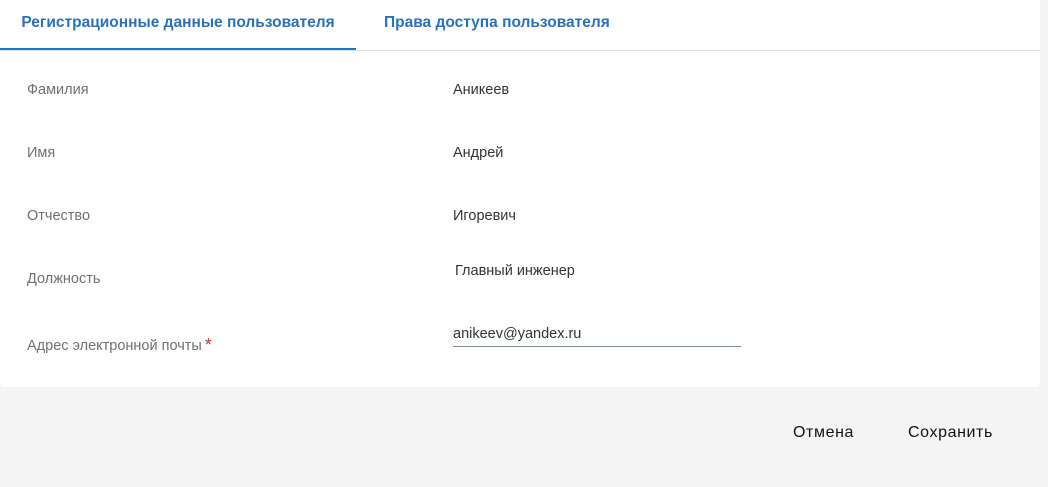 This screenshot has height=487, width=1048. What do you see at coordinates (41, 153) in the screenshot?
I see `first-name-label: Имя` at bounding box center [41, 153].